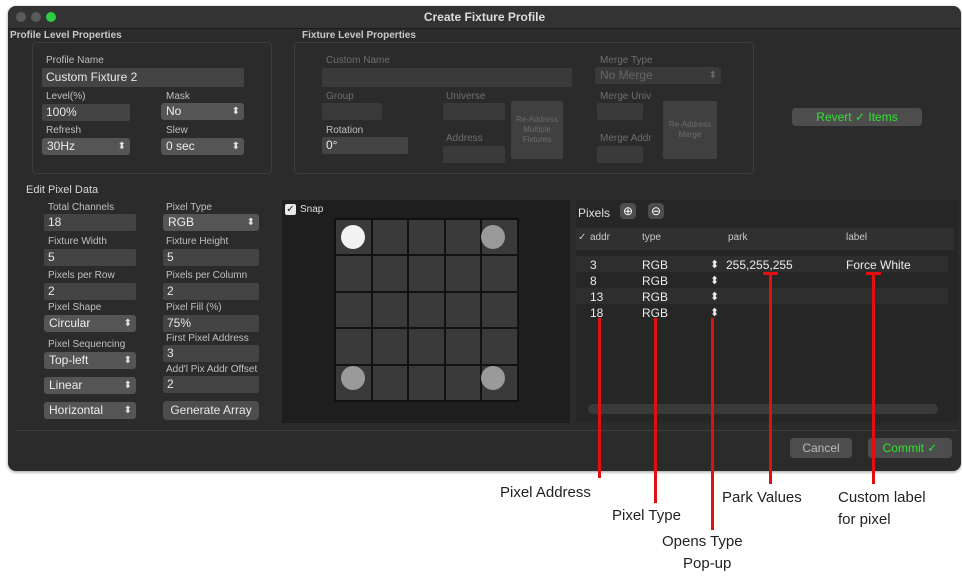 The image size is (962, 576). Describe the element at coordinates (90, 222) in the screenshot. I see `total-channels-field: 18` at that location.